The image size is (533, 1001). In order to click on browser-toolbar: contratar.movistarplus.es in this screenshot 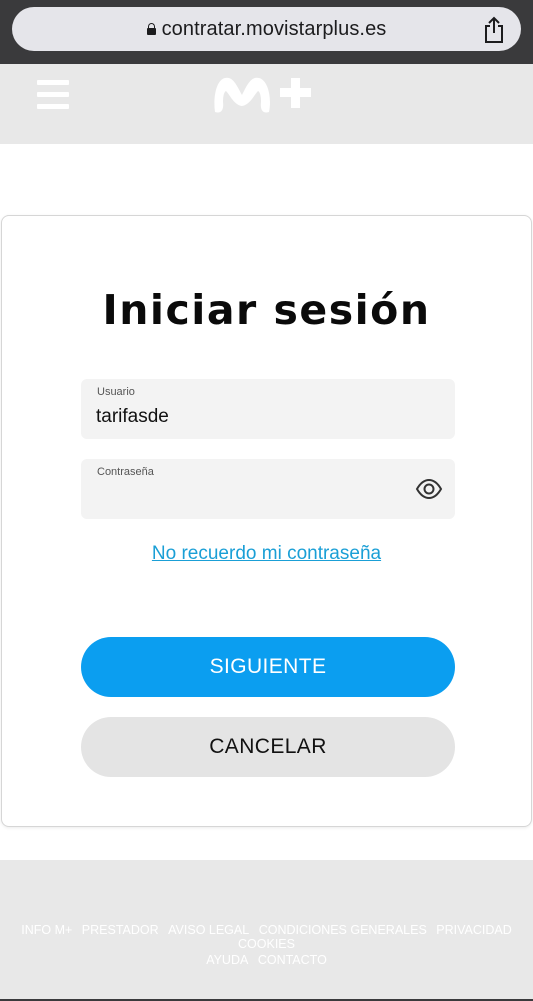, I will do `click(266, 32)`.